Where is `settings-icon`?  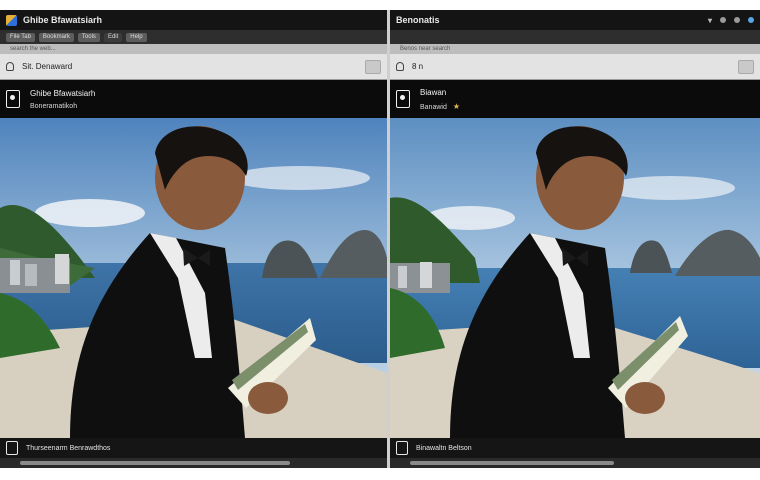 settings-icon is located at coordinates (723, 20).